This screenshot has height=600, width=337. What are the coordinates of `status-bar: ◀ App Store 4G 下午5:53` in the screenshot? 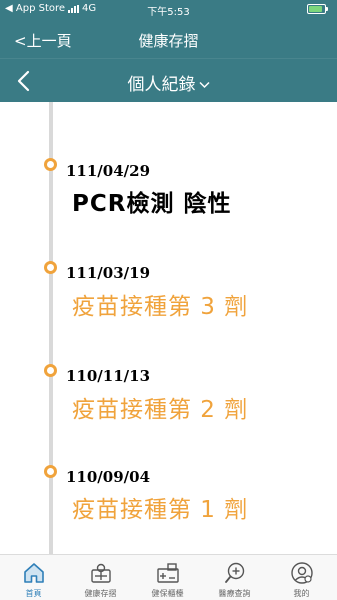 It's located at (168, 10).